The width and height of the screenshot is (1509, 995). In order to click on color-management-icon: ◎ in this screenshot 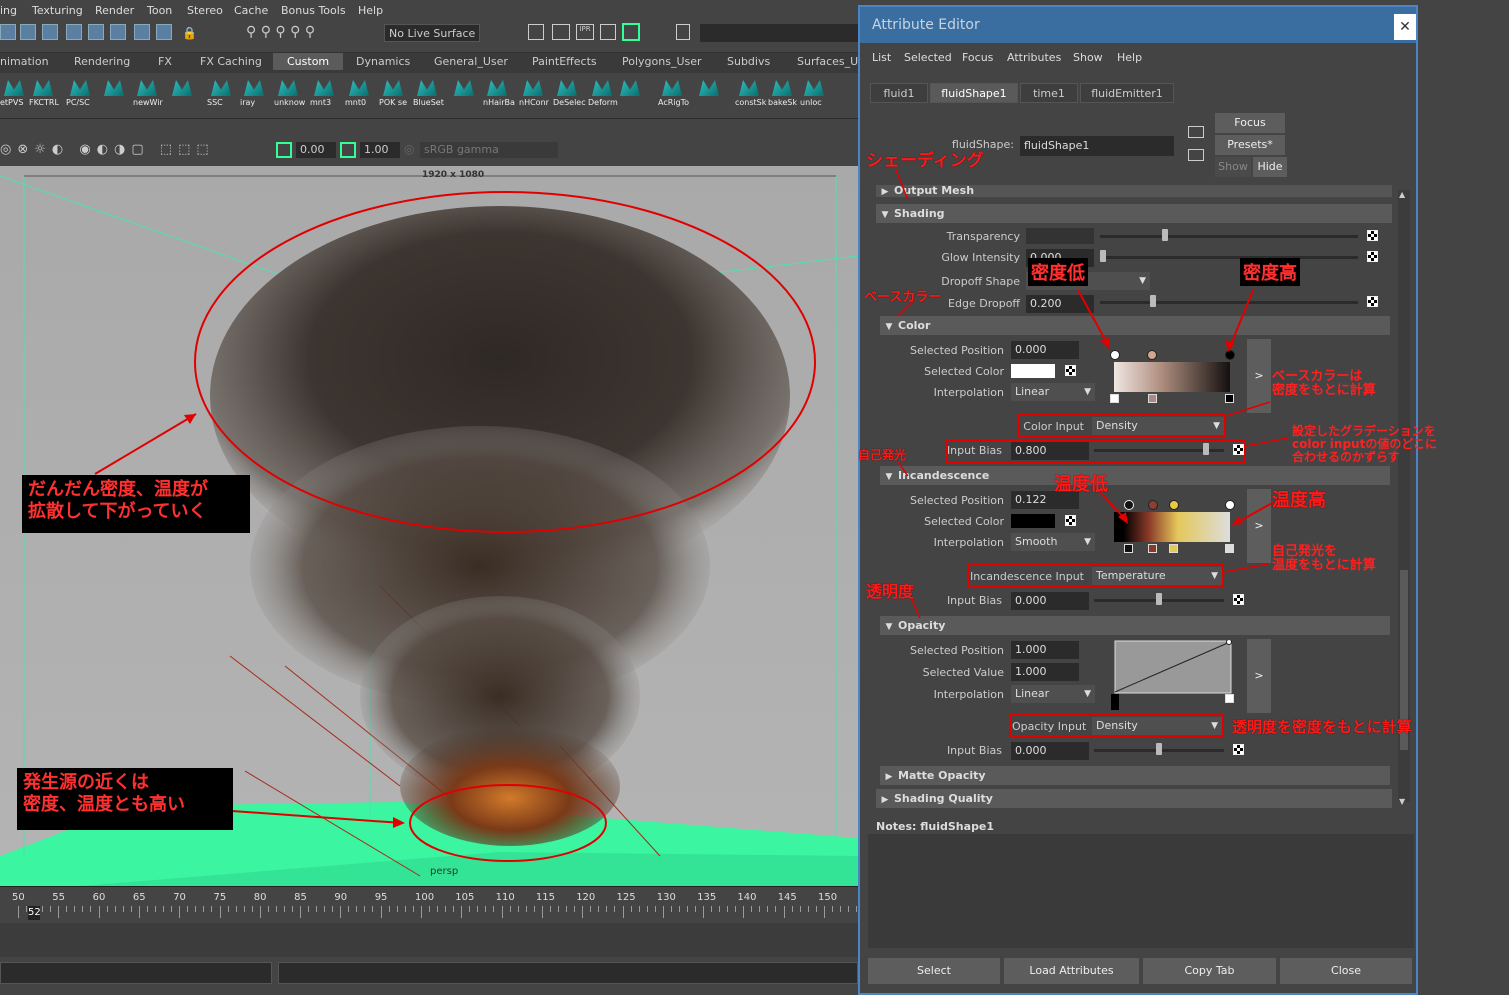, I will do `click(409, 149)`.